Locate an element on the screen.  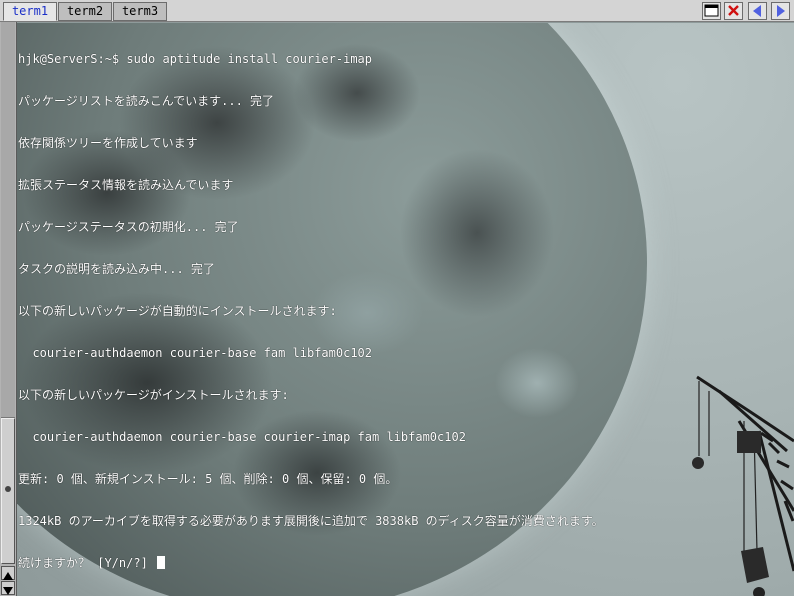
terminal-line: 以下の新しいパッケージがインストールされます: is located at coordinates (153, 395).